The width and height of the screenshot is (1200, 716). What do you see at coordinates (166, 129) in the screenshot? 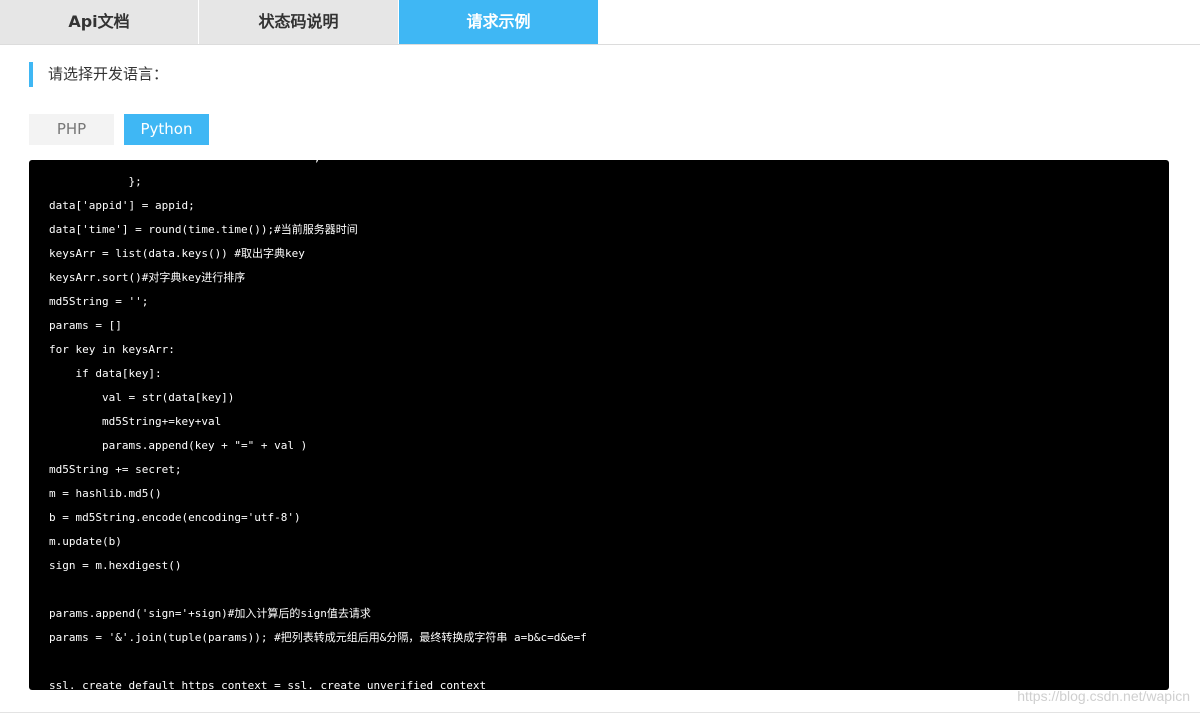
I see `language-button-python: Python` at bounding box center [166, 129].